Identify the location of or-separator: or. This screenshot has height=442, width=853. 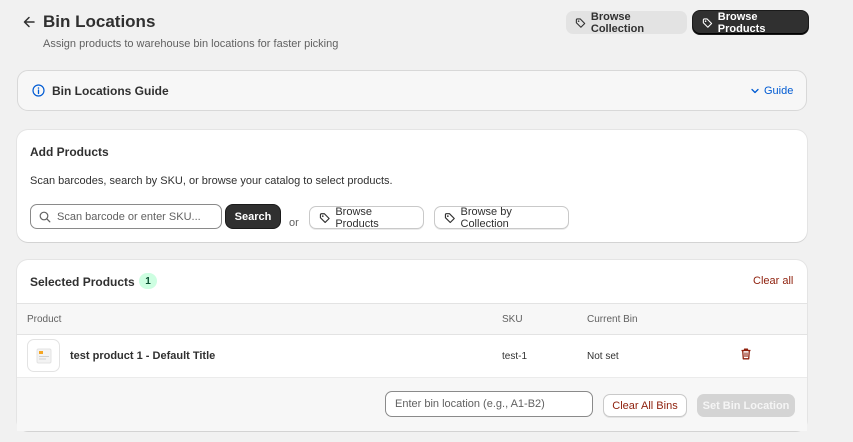
(294, 223).